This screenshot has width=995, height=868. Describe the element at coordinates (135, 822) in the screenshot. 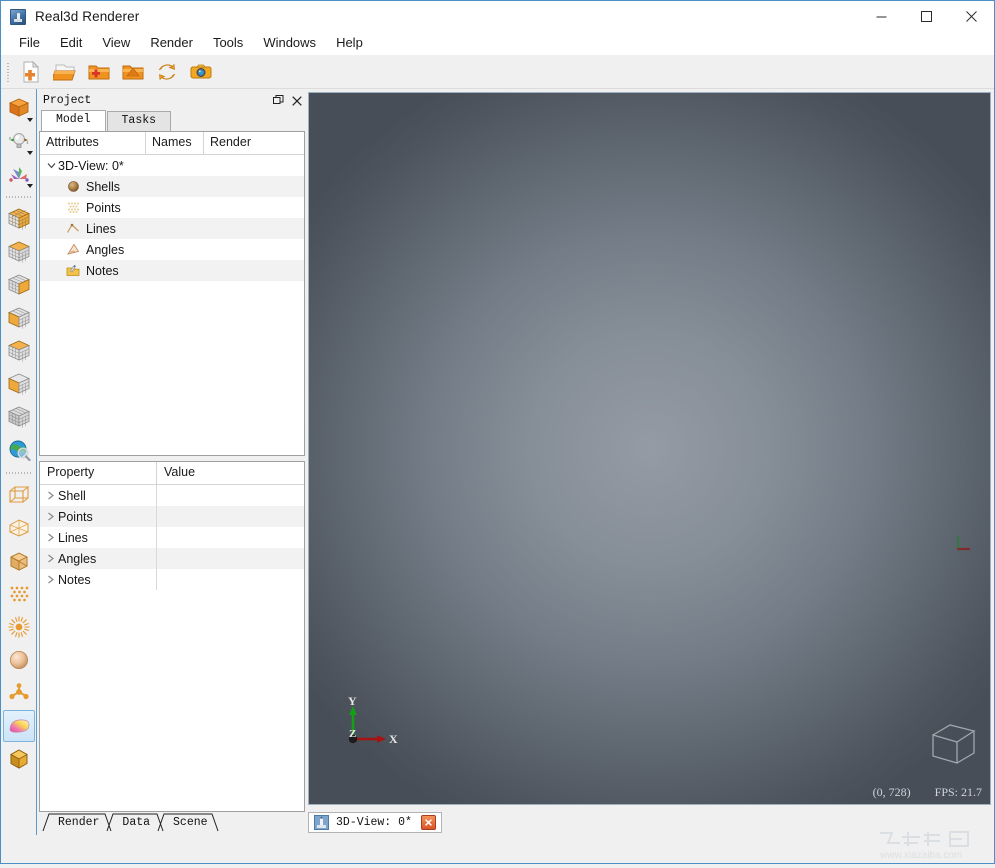

I see `tab-data: Data` at that location.